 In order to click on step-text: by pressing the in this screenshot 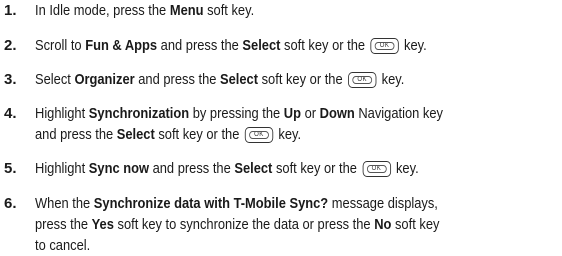, I will do `click(236, 113)`.